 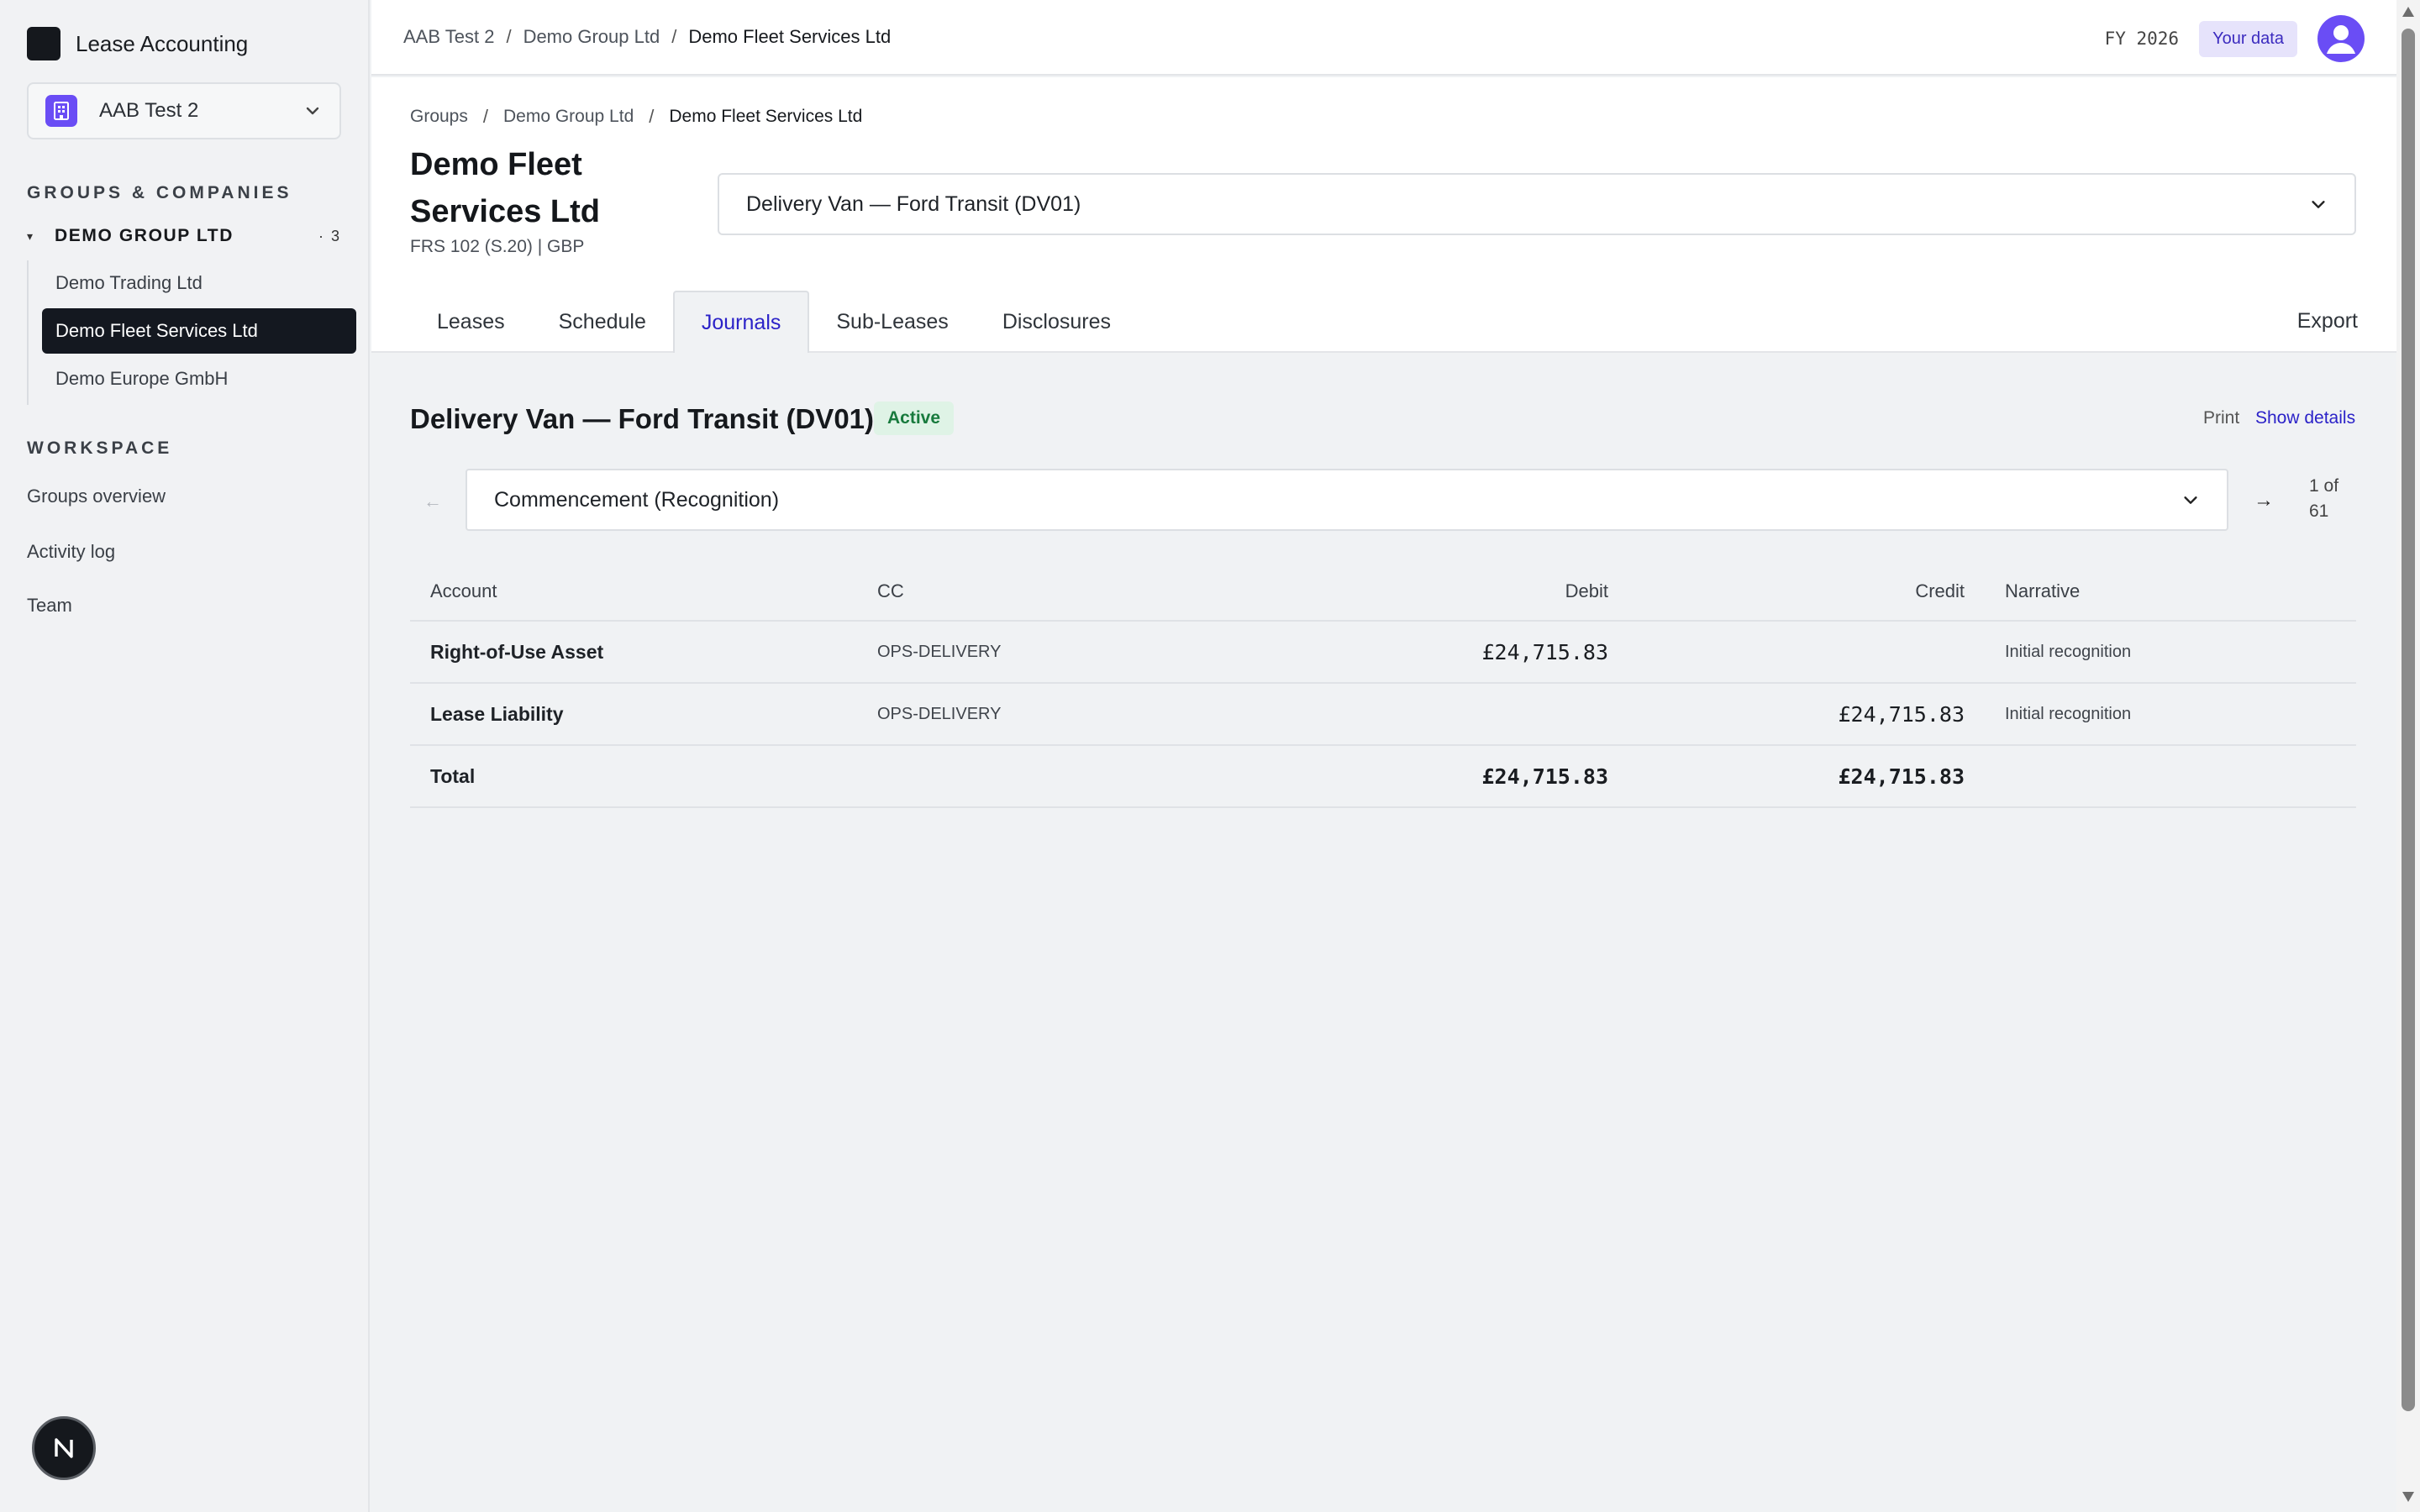 What do you see at coordinates (891, 590) in the screenshot?
I see `column-cc: CC` at bounding box center [891, 590].